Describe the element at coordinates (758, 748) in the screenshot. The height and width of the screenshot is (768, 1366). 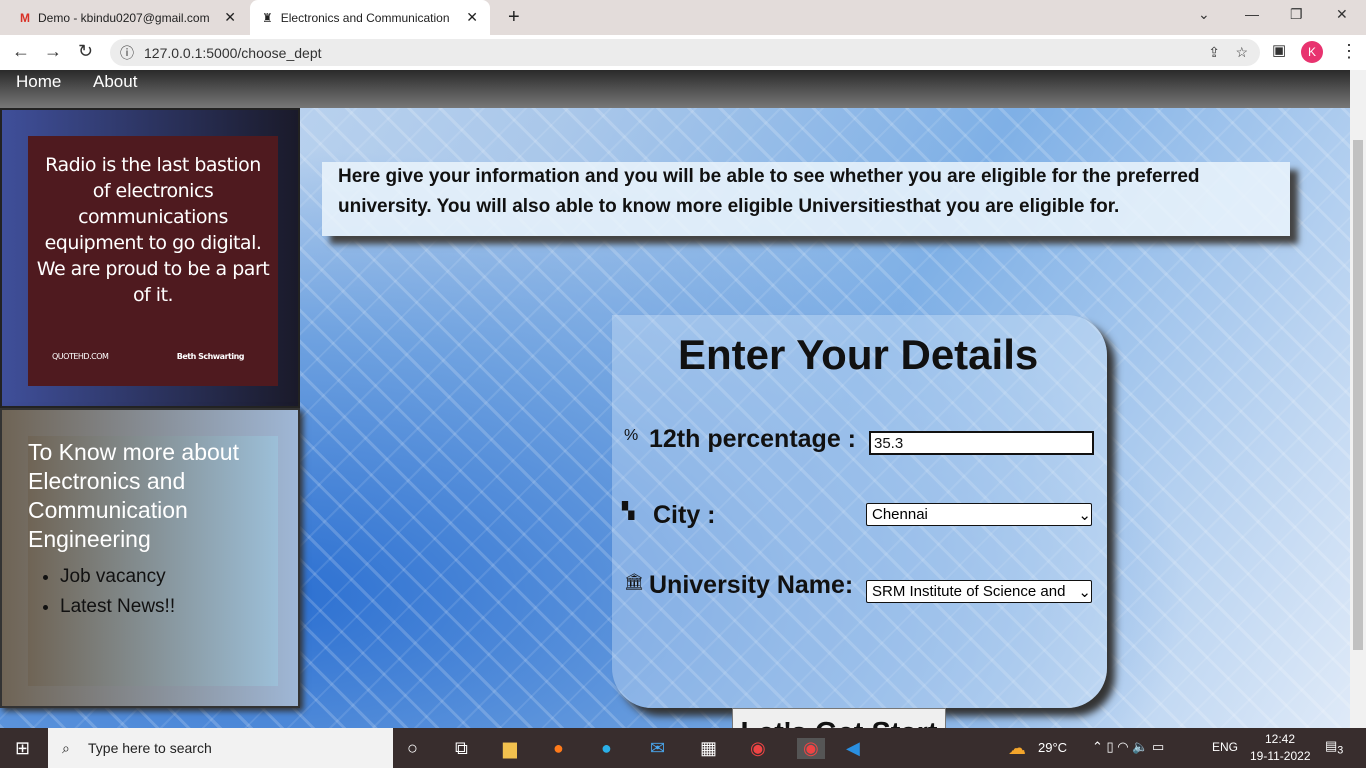
I see `chrome-icon: ◉` at that location.